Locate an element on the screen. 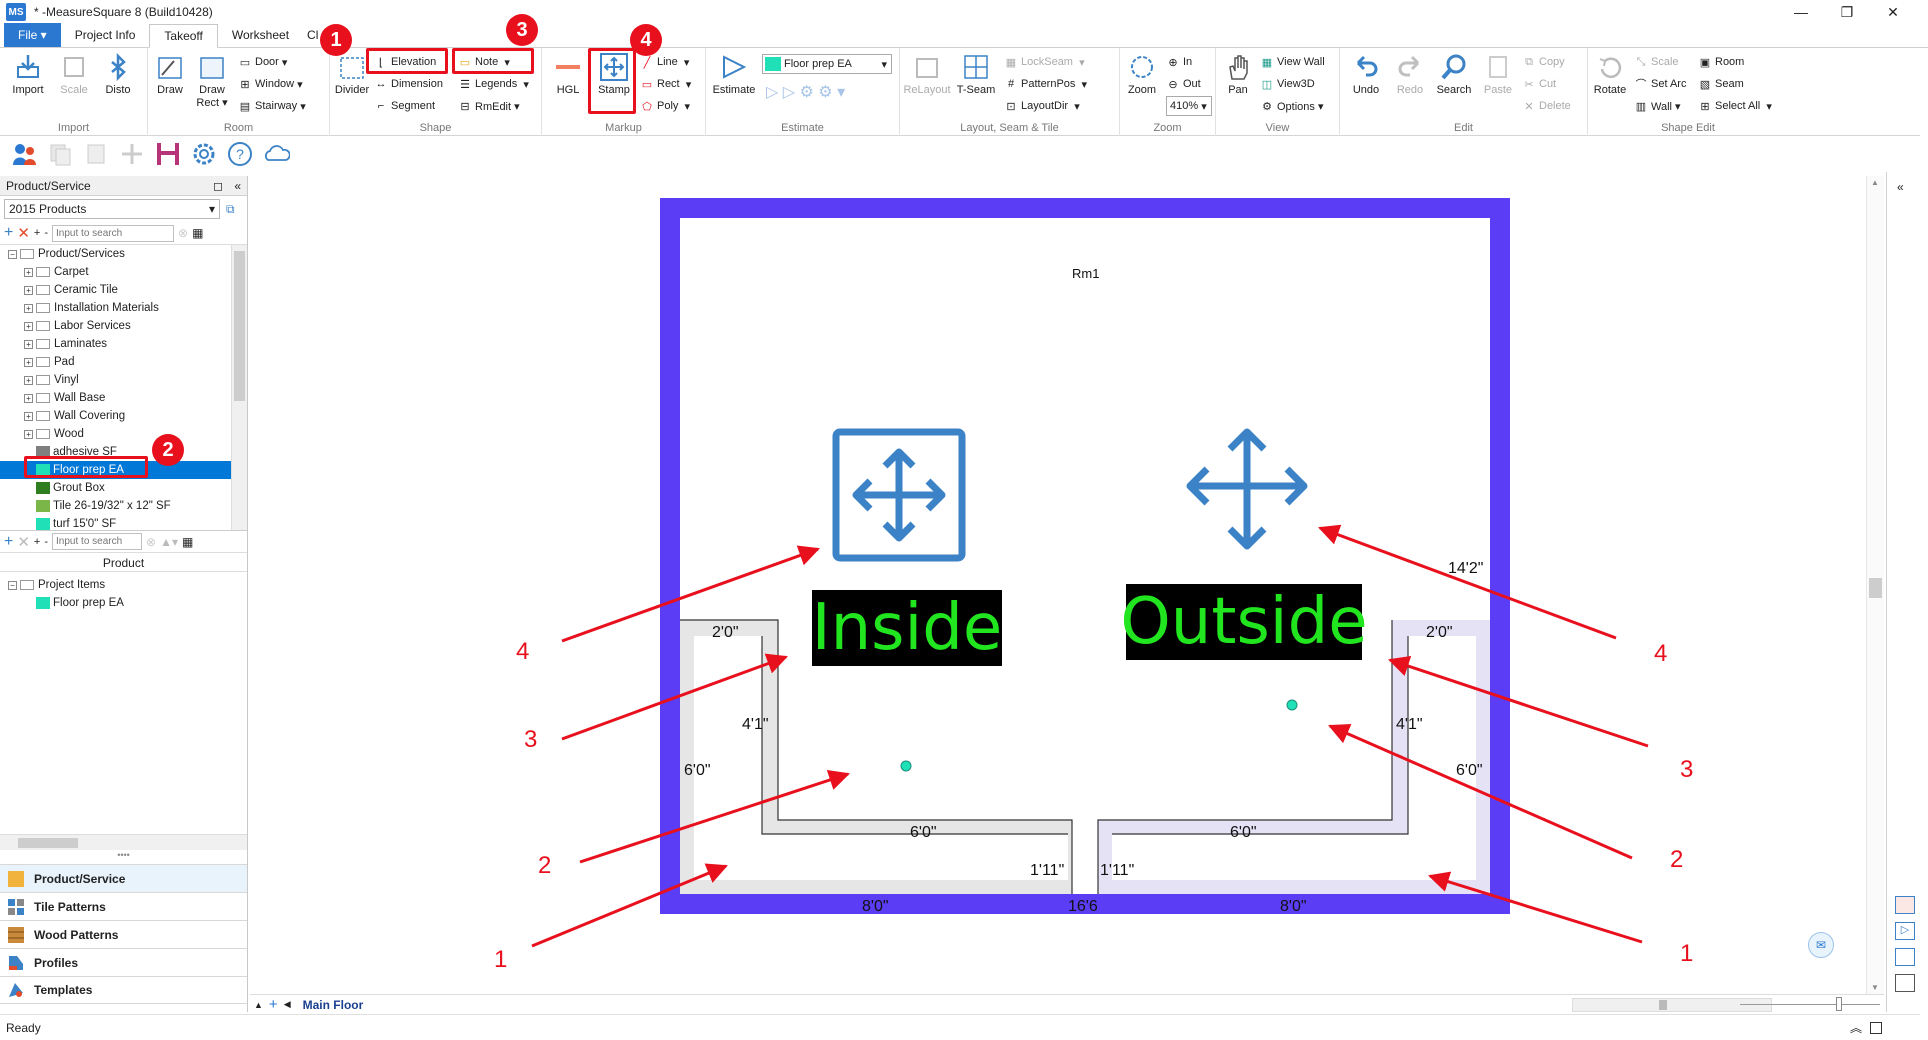  dim-left-top: 2'0" is located at coordinates (725, 633).